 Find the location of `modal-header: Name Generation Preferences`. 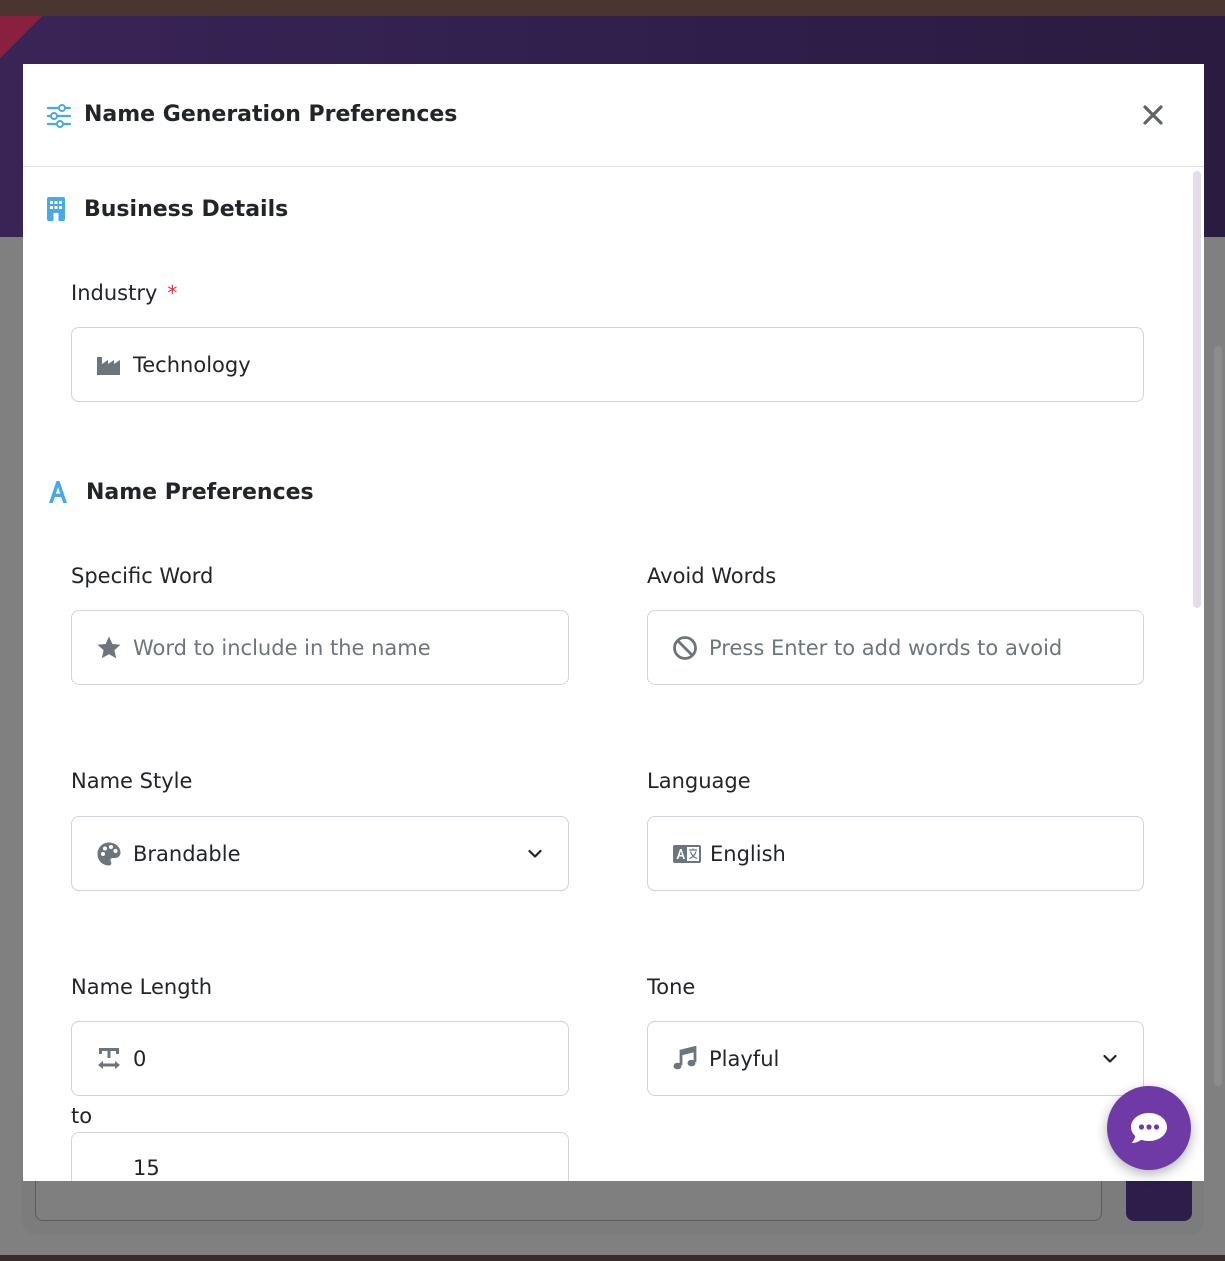

modal-header: Name Generation Preferences is located at coordinates (613, 115).